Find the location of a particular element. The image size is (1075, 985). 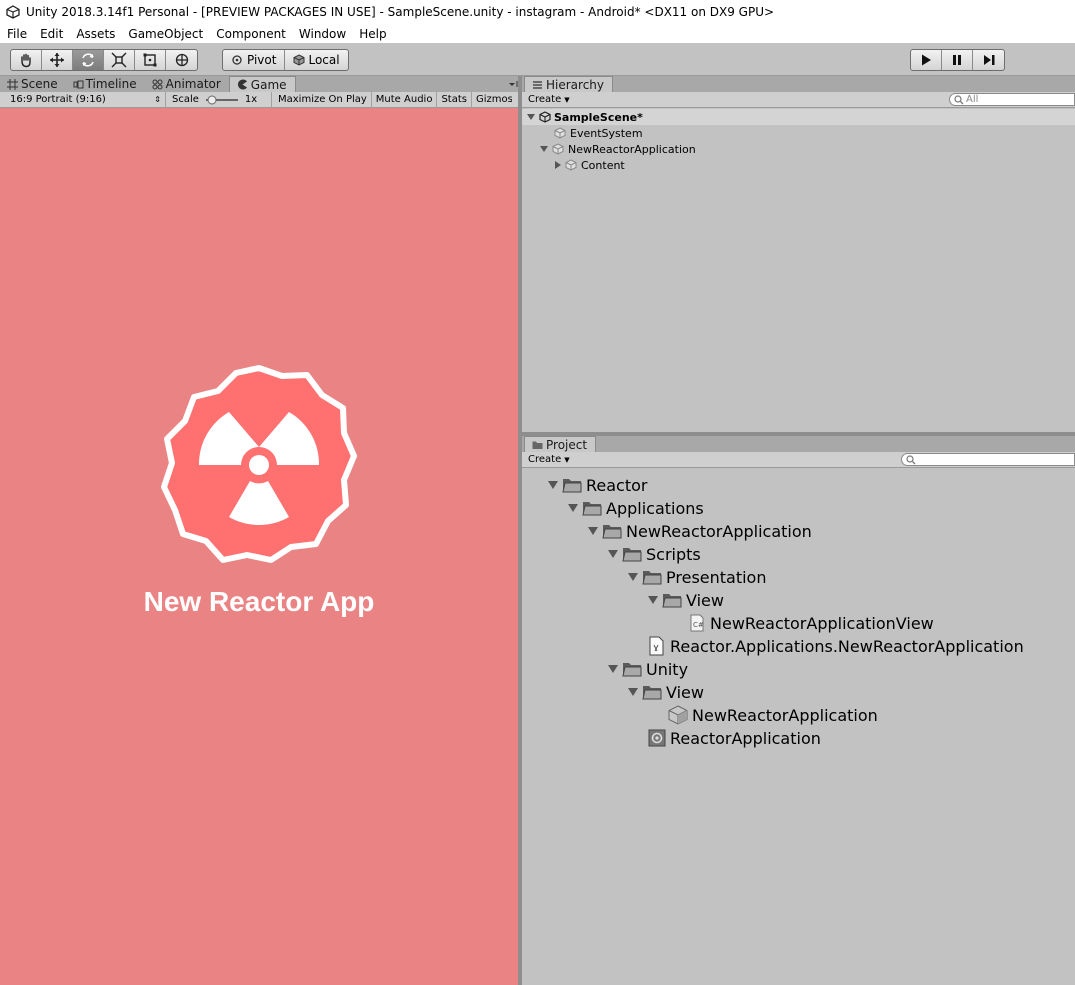

hand-tool-button is located at coordinates (26, 60).